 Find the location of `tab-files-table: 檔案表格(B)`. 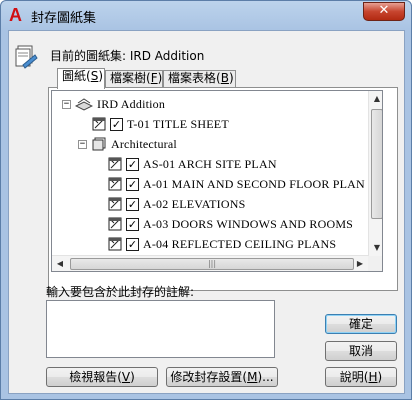

tab-files-table: 檔案表格(B) is located at coordinates (199, 78).